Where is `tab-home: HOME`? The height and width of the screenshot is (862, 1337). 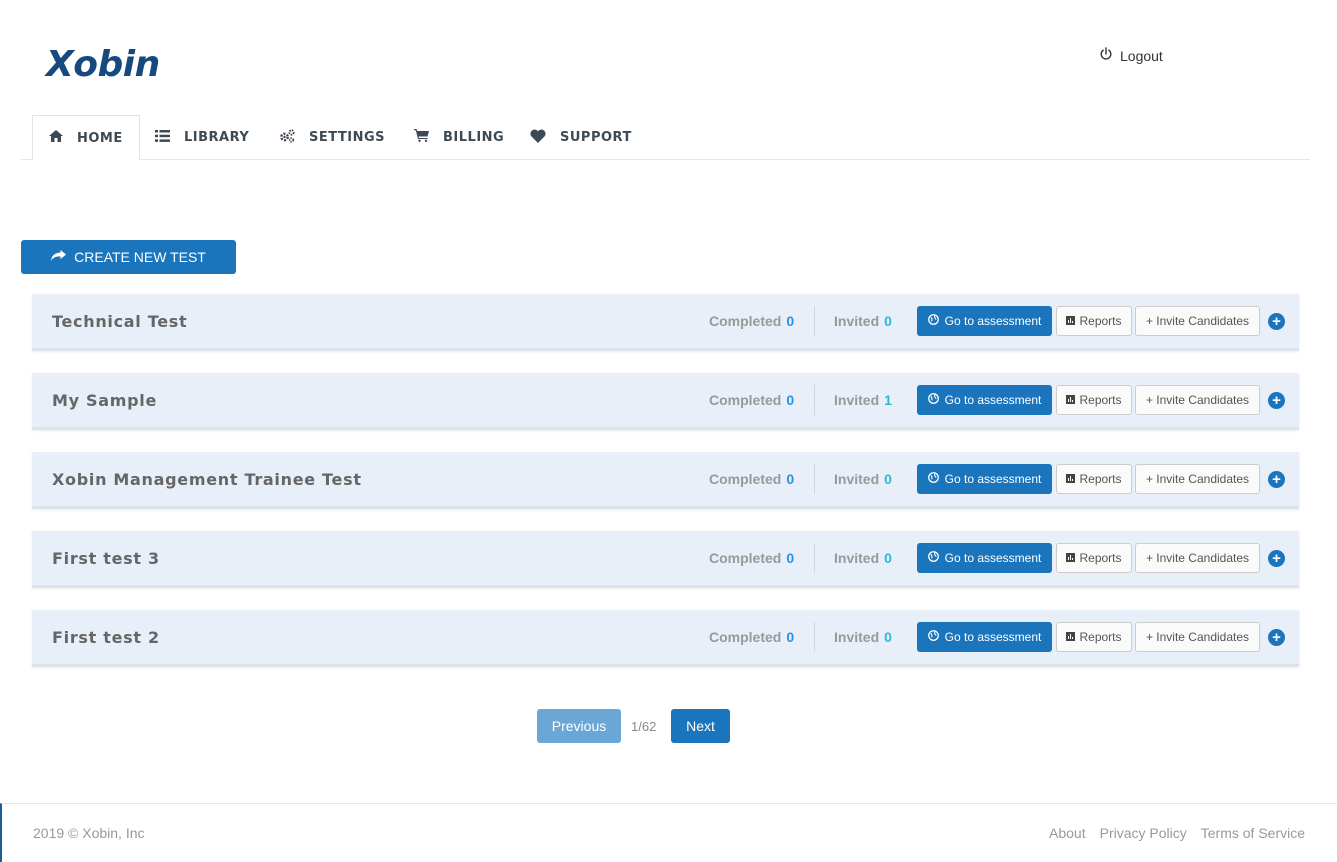
tab-home: HOME is located at coordinates (86, 138).